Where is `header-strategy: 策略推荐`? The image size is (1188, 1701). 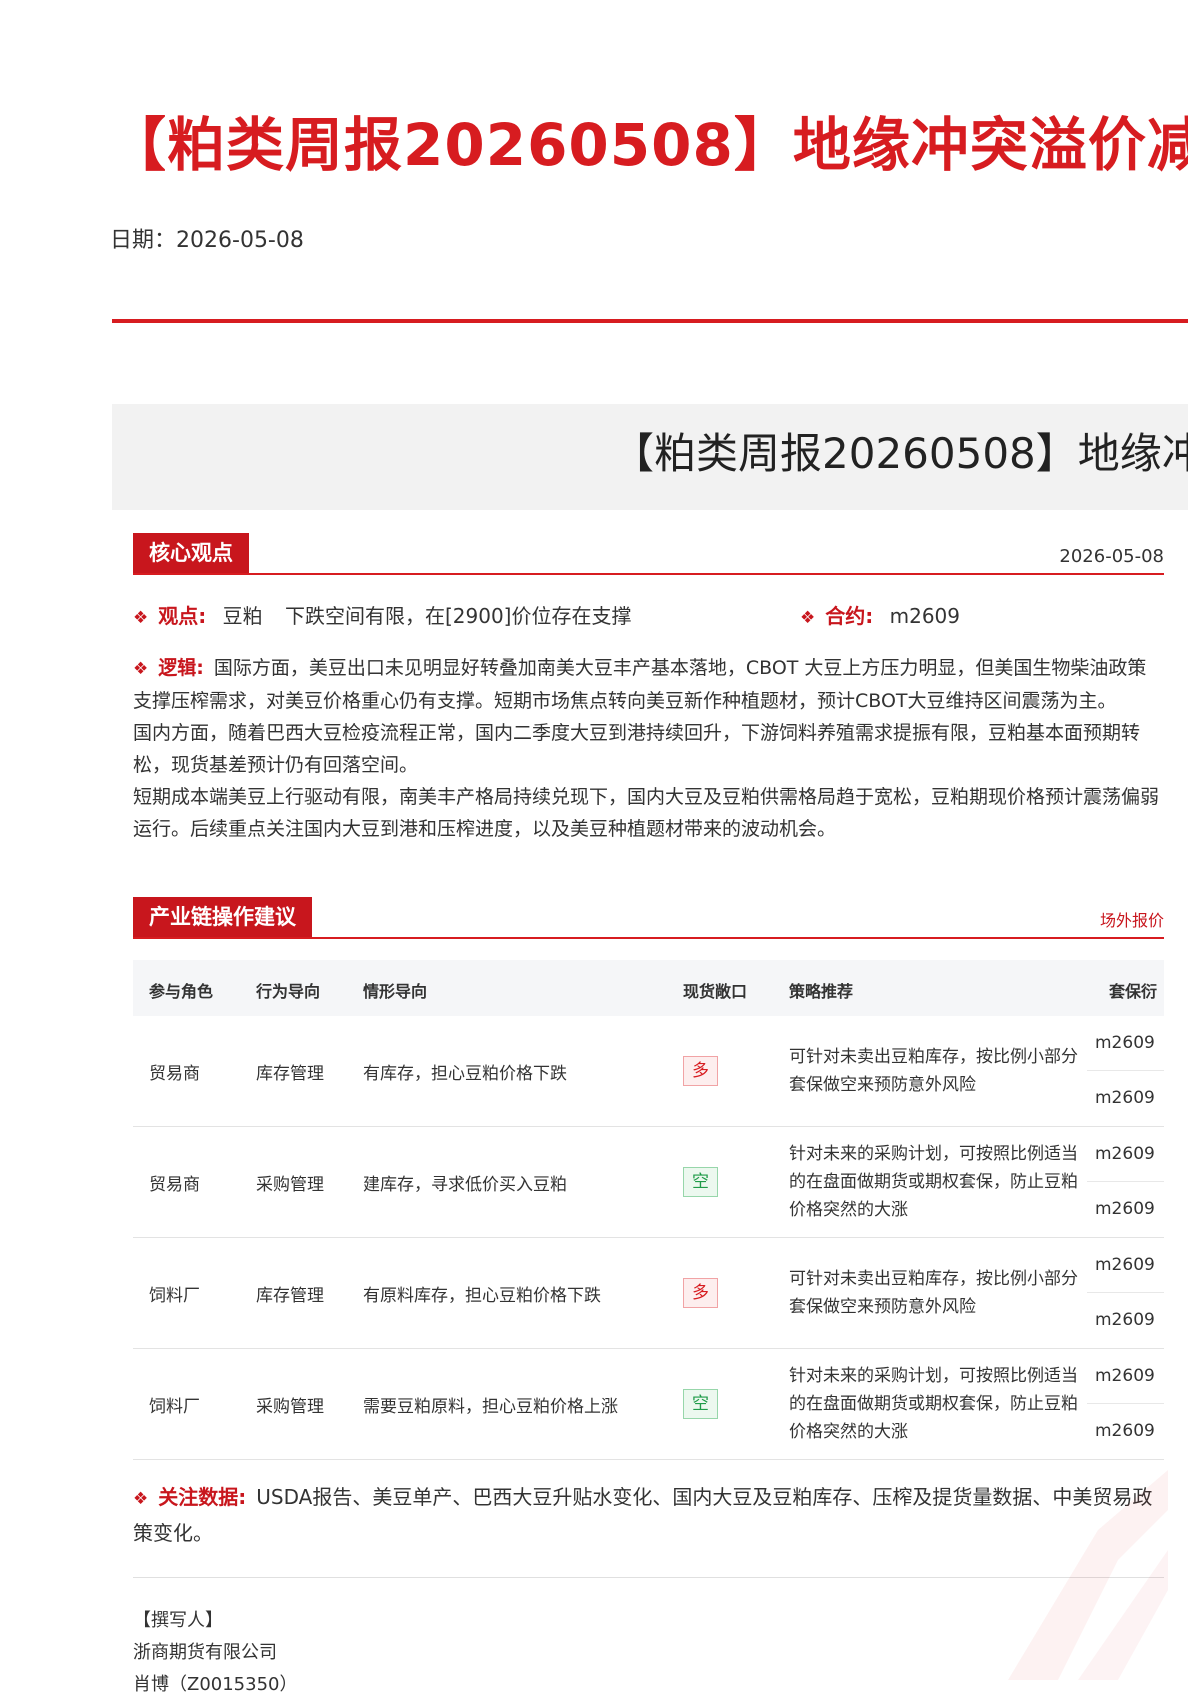
header-strategy: 策略推荐 is located at coordinates (821, 991).